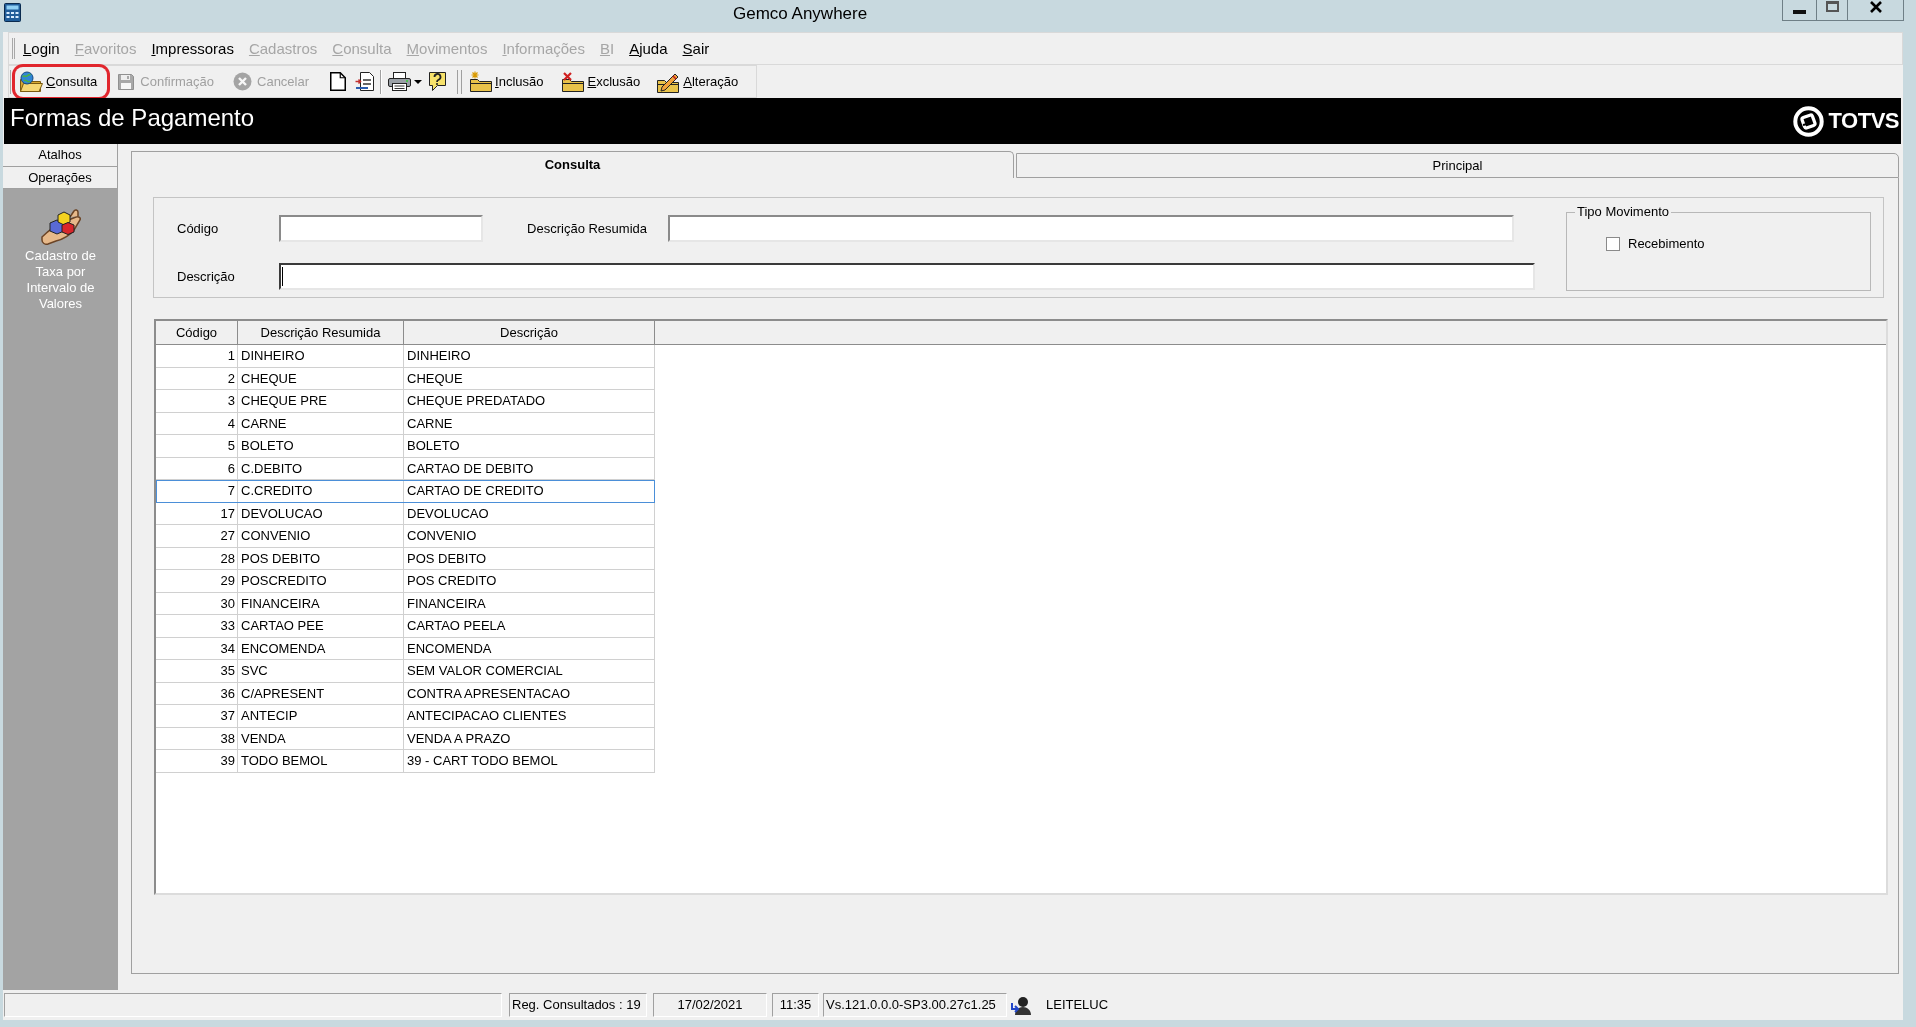  What do you see at coordinates (321, 581) in the screenshot?
I see `table-cell: POSCREDITO` at bounding box center [321, 581].